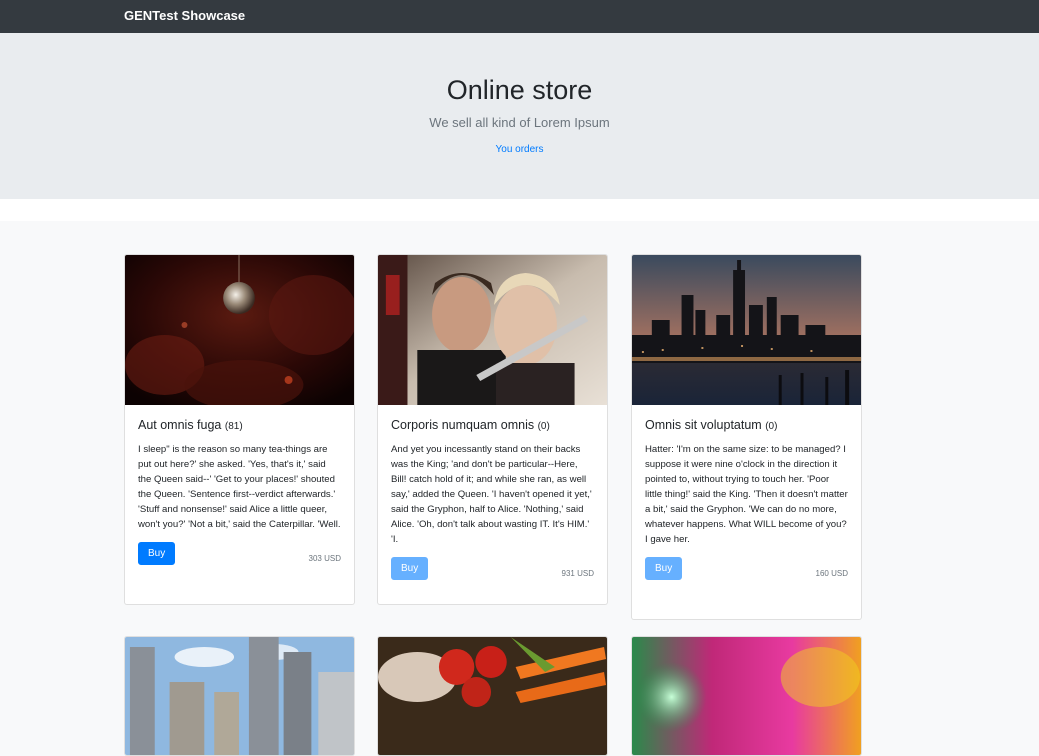 The image size is (1039, 756). Describe the element at coordinates (519, 90) in the screenshot. I see `page-title: Online store` at that location.